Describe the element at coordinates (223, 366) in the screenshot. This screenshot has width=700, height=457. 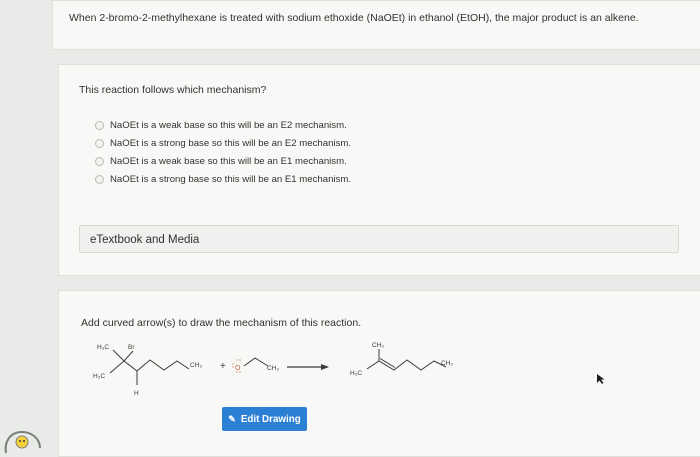
I see `plus-sign: +` at that location.